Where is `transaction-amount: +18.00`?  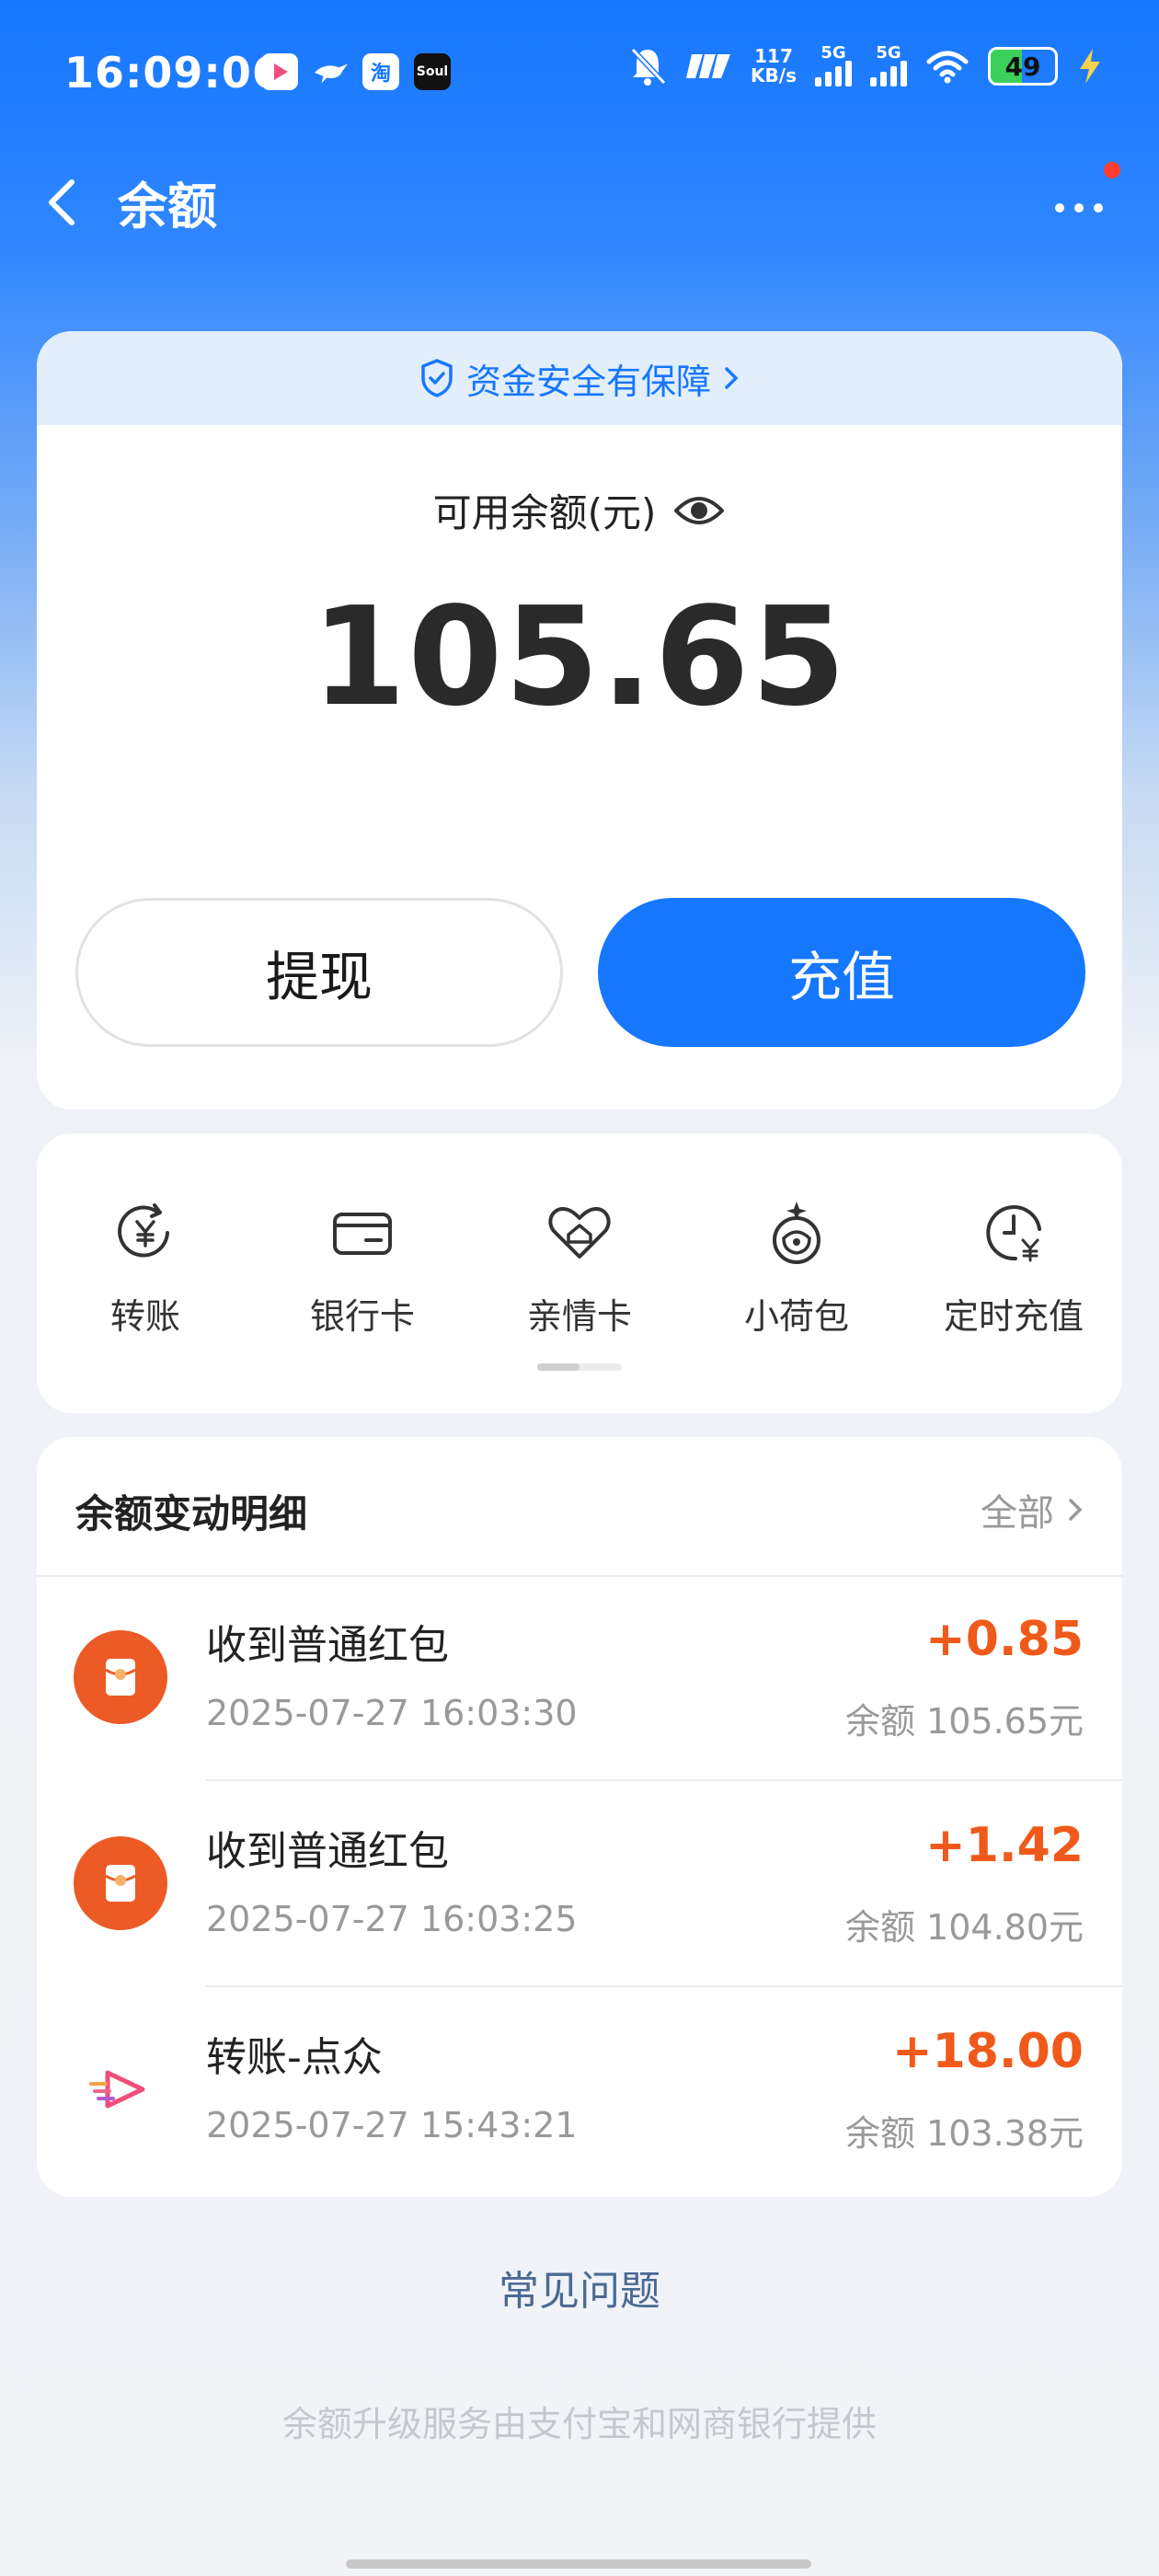 transaction-amount: +18.00 is located at coordinates (987, 2051).